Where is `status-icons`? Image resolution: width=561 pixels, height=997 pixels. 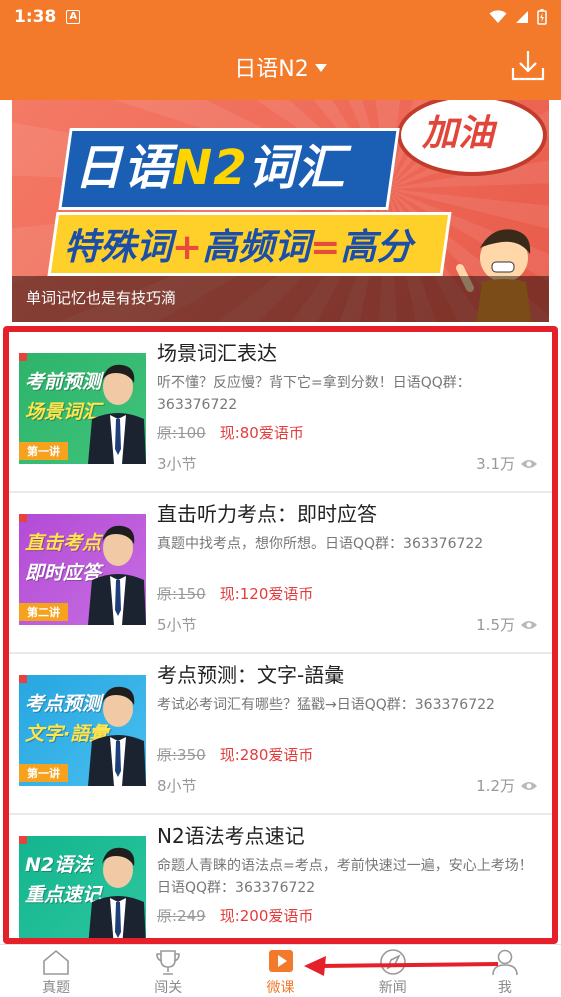
status-icons is located at coordinates (518, 17).